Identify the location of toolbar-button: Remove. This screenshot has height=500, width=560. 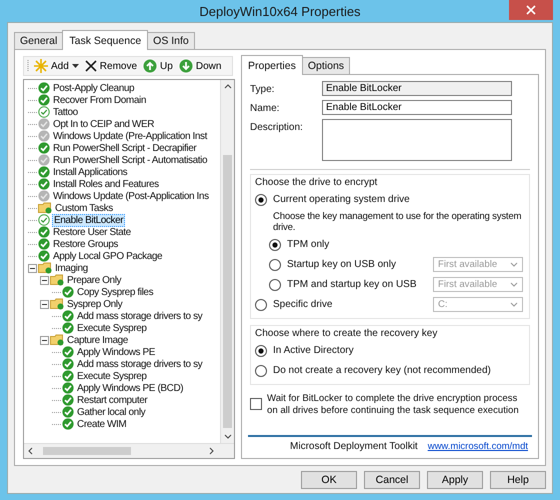
(111, 66).